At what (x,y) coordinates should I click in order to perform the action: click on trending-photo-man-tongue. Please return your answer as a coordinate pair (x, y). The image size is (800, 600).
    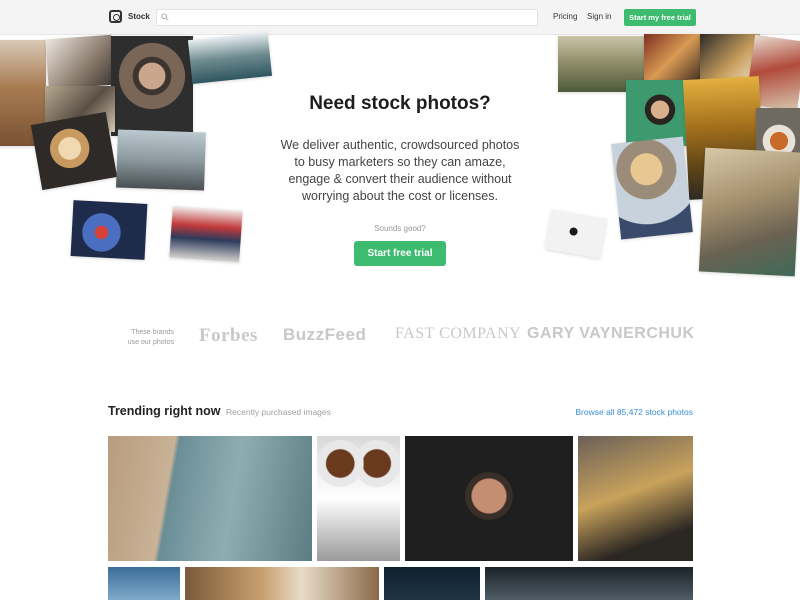
    Looking at the image, I should click on (489, 498).